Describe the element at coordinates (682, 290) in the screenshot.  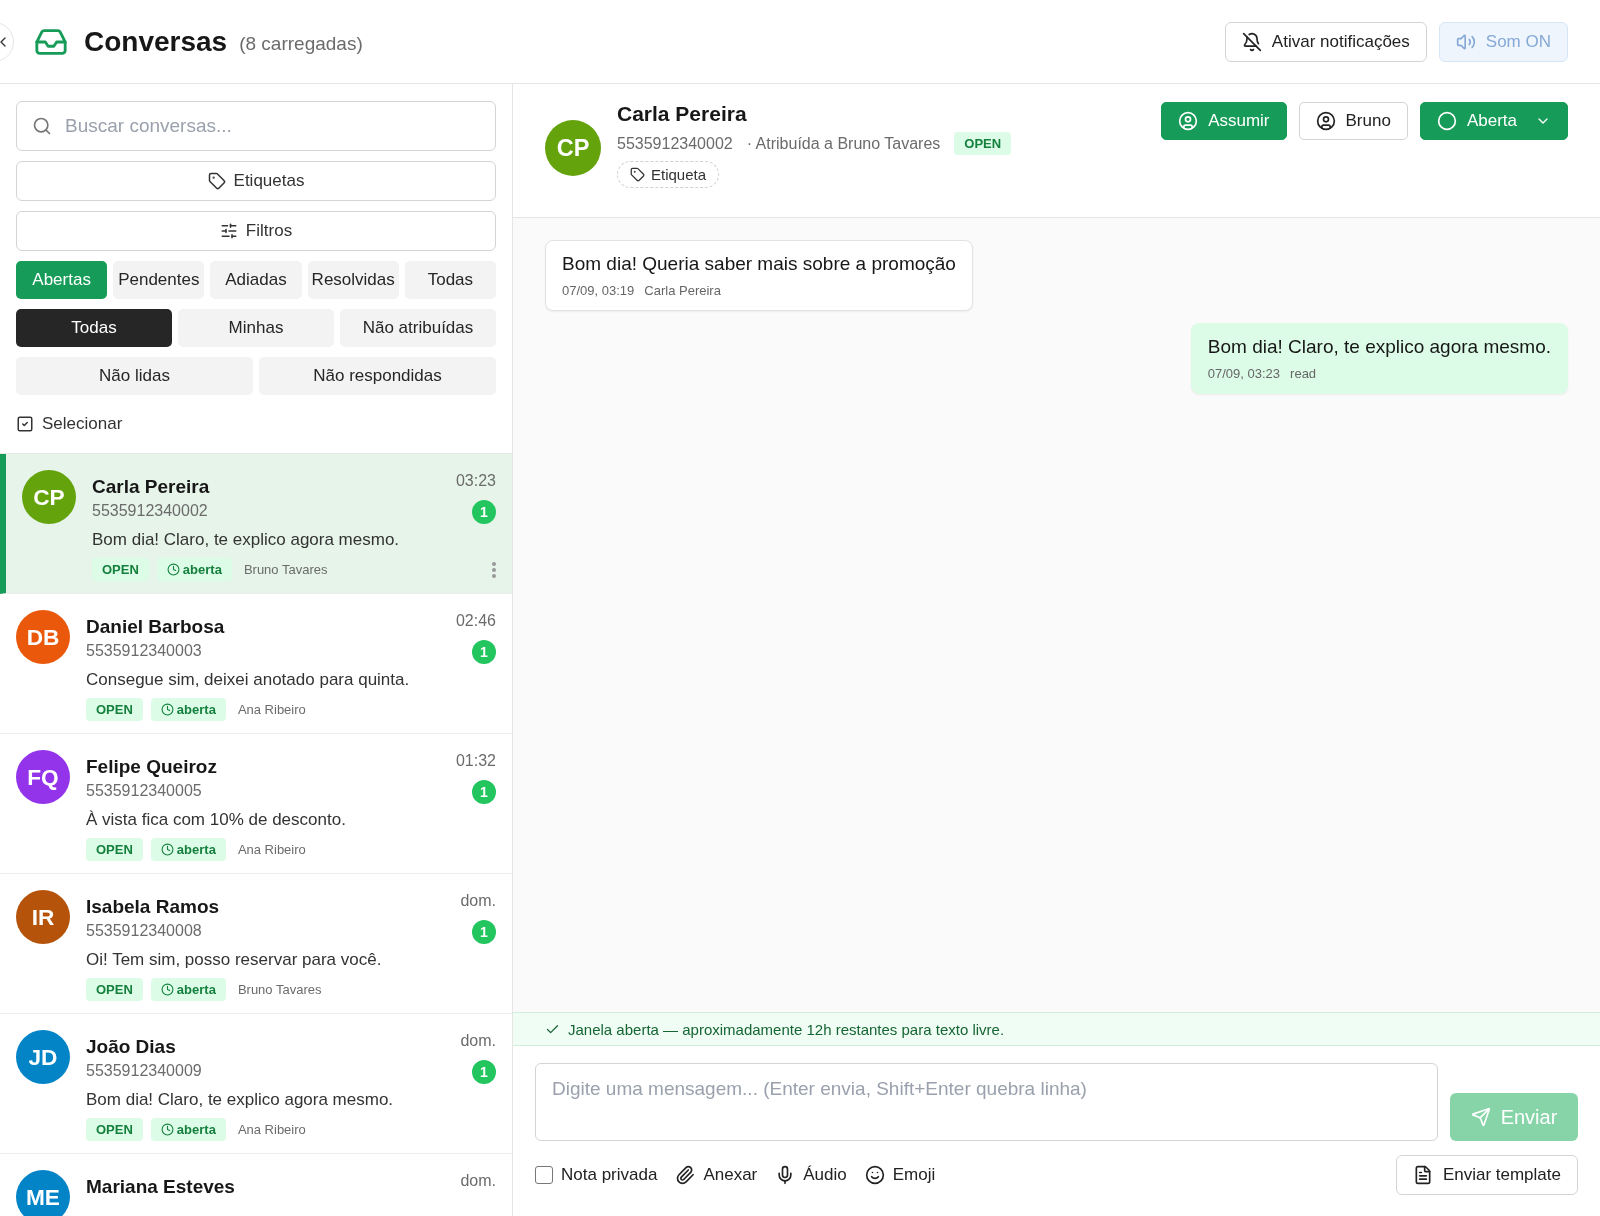
I see `sender-name: Carla Pereira` at that location.